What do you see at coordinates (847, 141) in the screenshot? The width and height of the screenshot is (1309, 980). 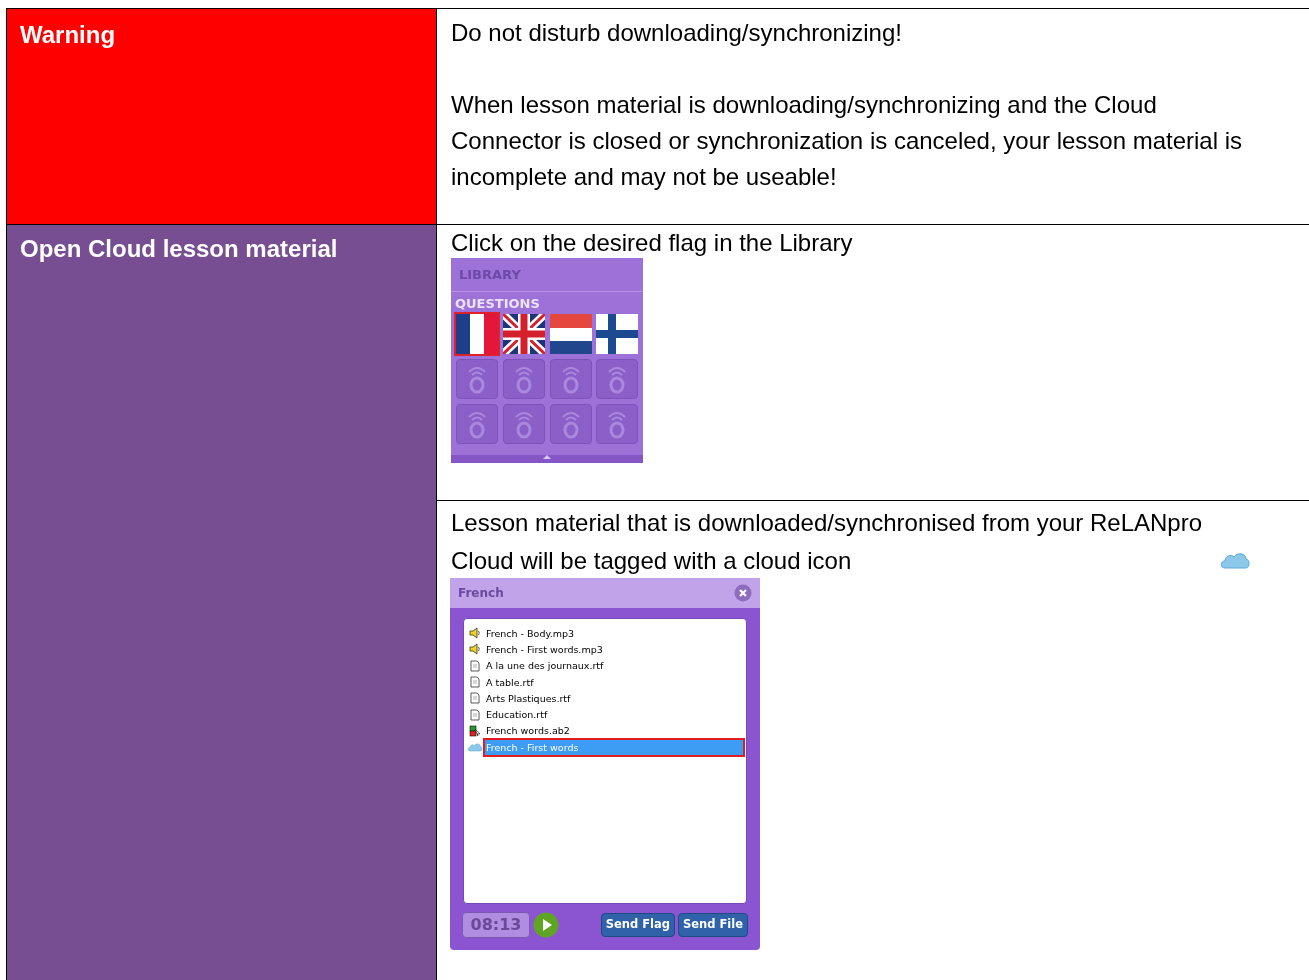 I see `warning-text: When lesson material is downloading/synchronizing and the Cloud Connector is closed or synchronization is canceled, your lesson material is incomplete and may not be useable!` at bounding box center [847, 141].